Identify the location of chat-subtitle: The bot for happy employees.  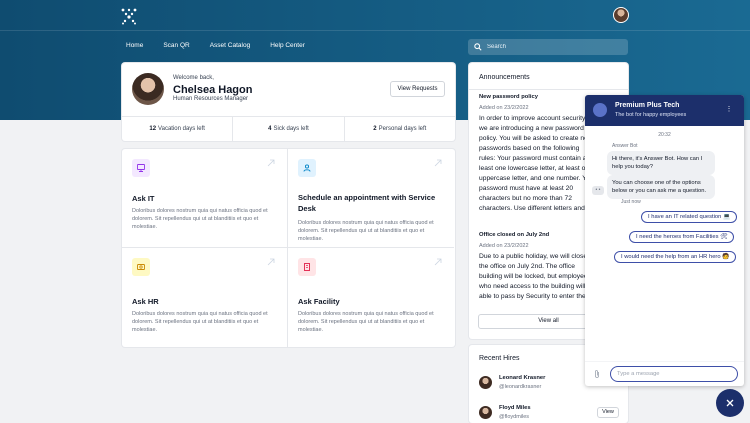
(651, 115).